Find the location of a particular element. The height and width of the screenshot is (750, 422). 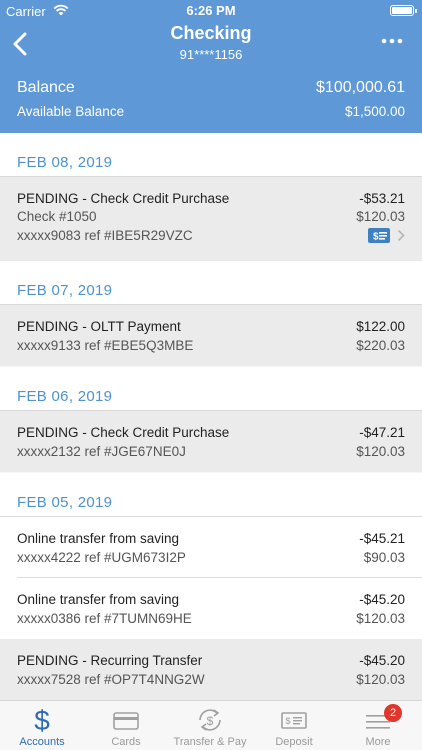

tab-label: More is located at coordinates (378, 742).